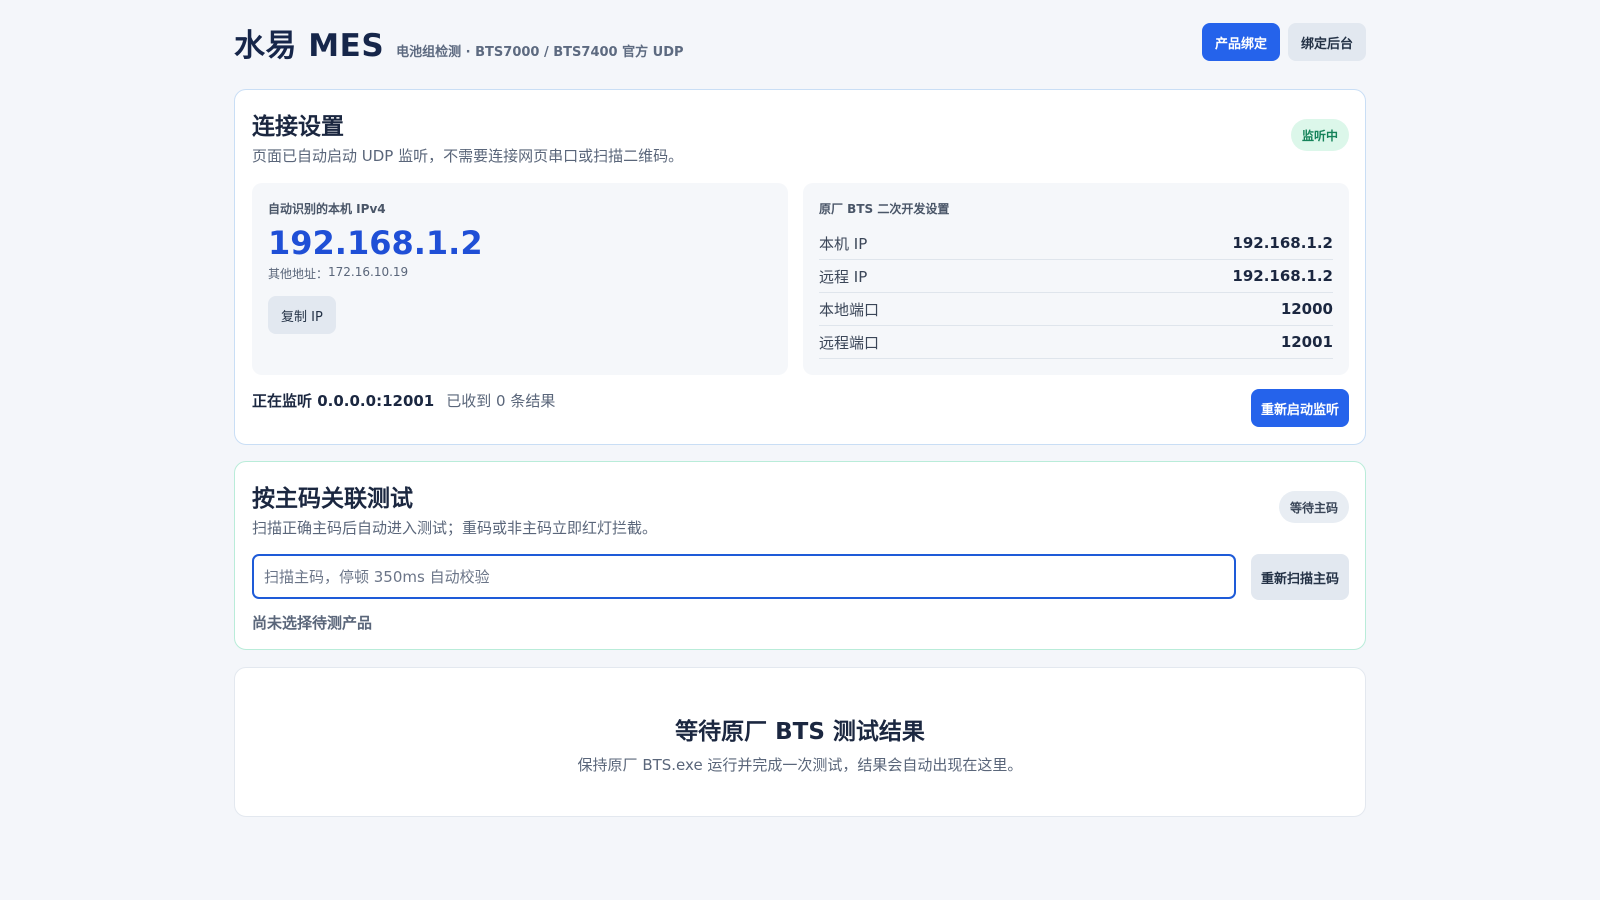 This screenshot has height=900, width=1600. Describe the element at coordinates (1299, 408) in the screenshot. I see `restart-listening-button: 重新启动监听` at that location.